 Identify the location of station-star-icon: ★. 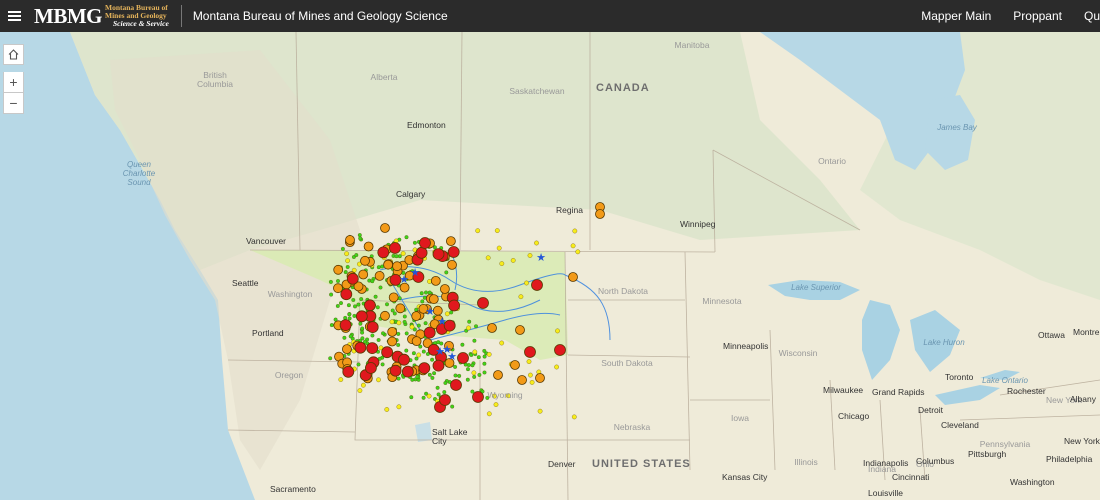
(442, 321).